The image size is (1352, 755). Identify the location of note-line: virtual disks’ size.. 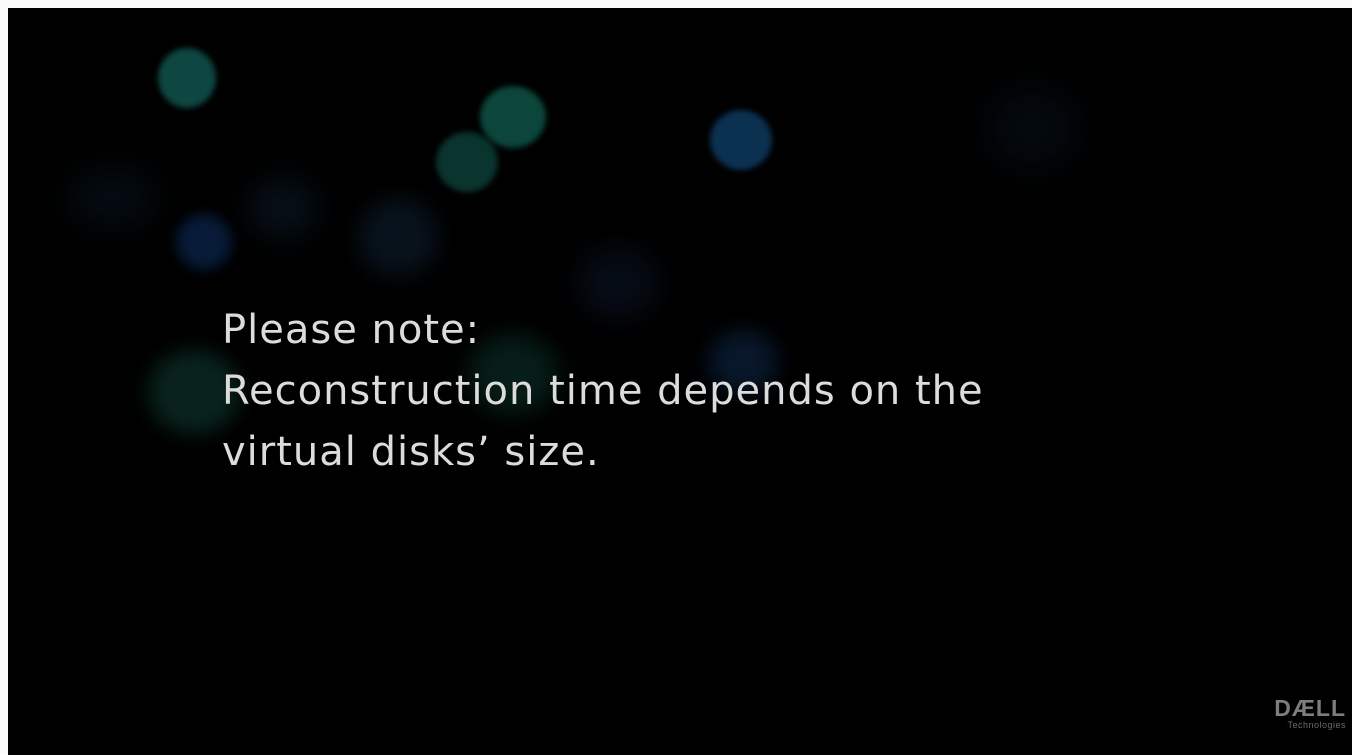
(411, 452).